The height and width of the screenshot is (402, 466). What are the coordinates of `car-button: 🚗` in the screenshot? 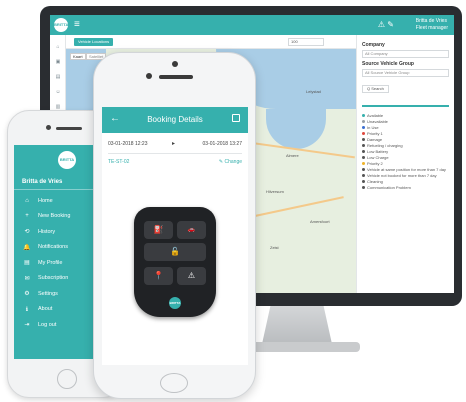 It's located at (191, 230).